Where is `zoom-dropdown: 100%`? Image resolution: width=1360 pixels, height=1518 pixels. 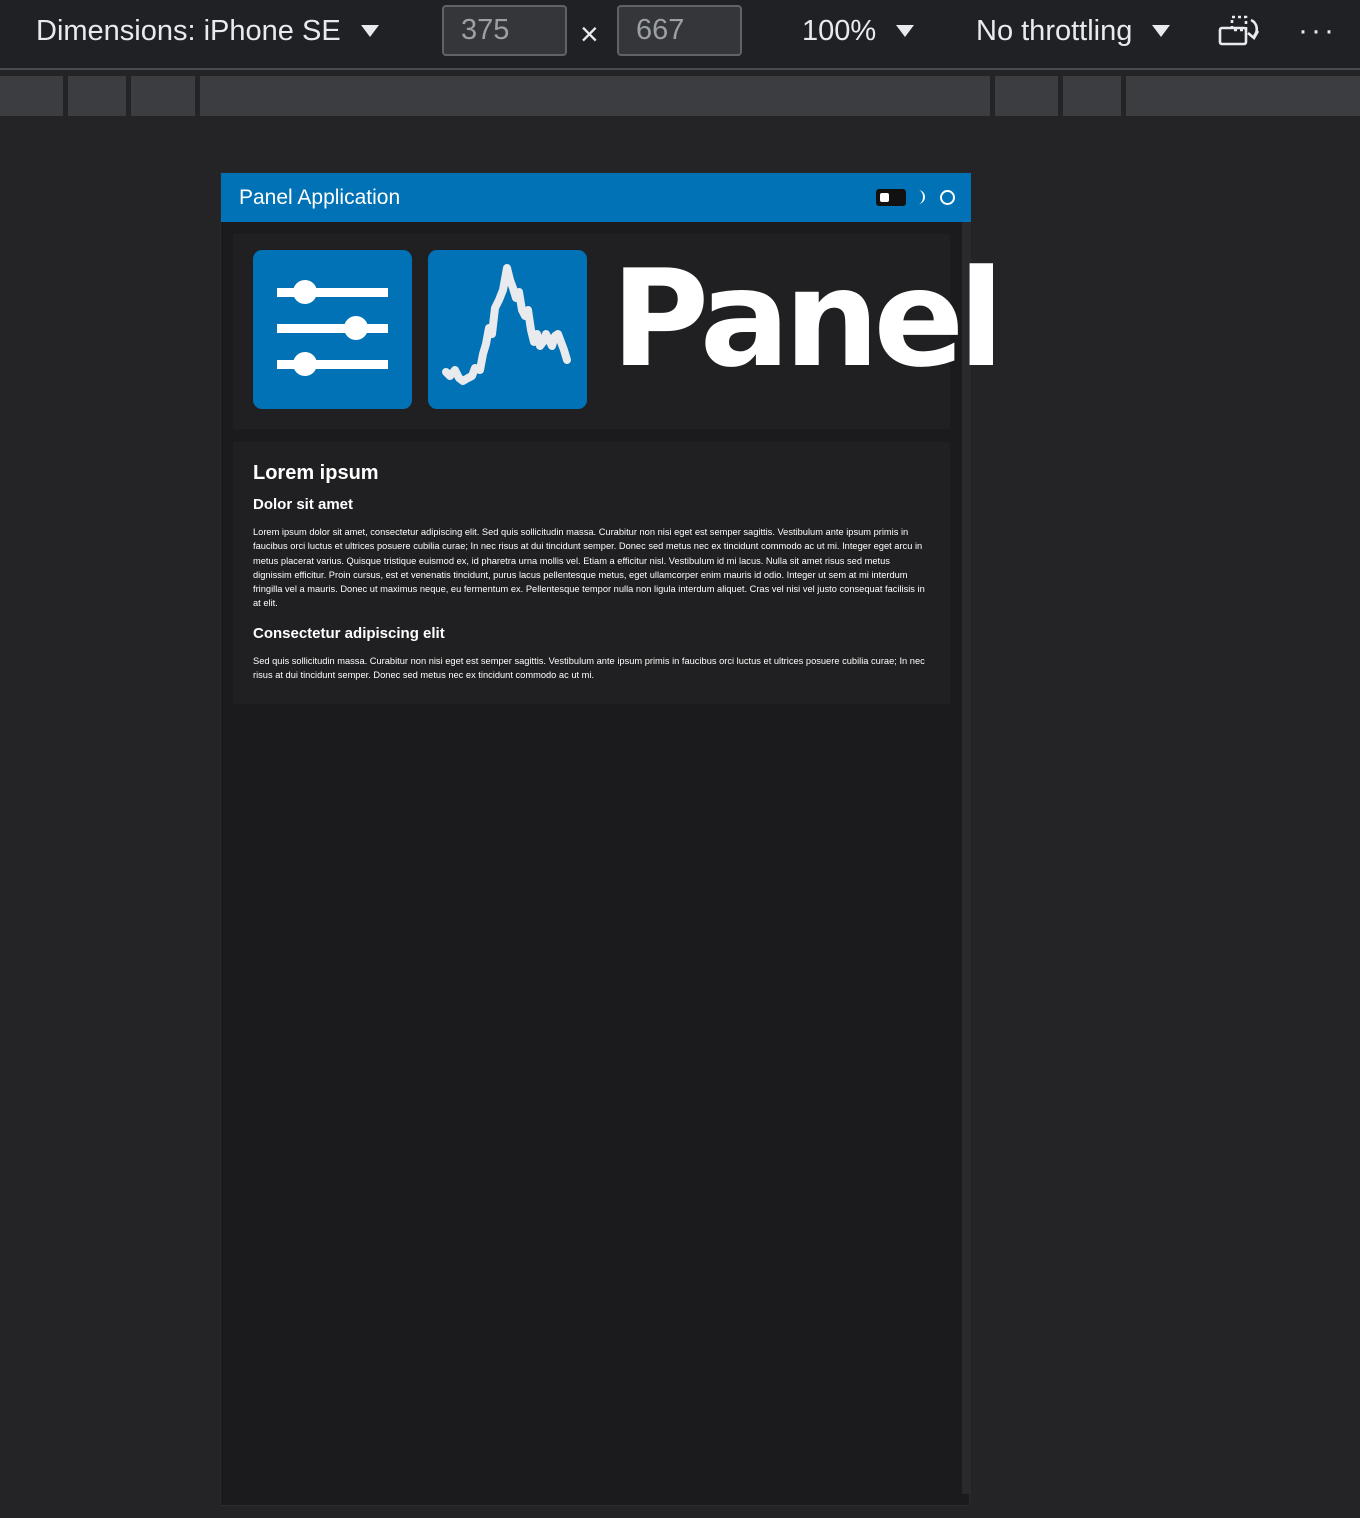 zoom-dropdown: 100% is located at coordinates (858, 31).